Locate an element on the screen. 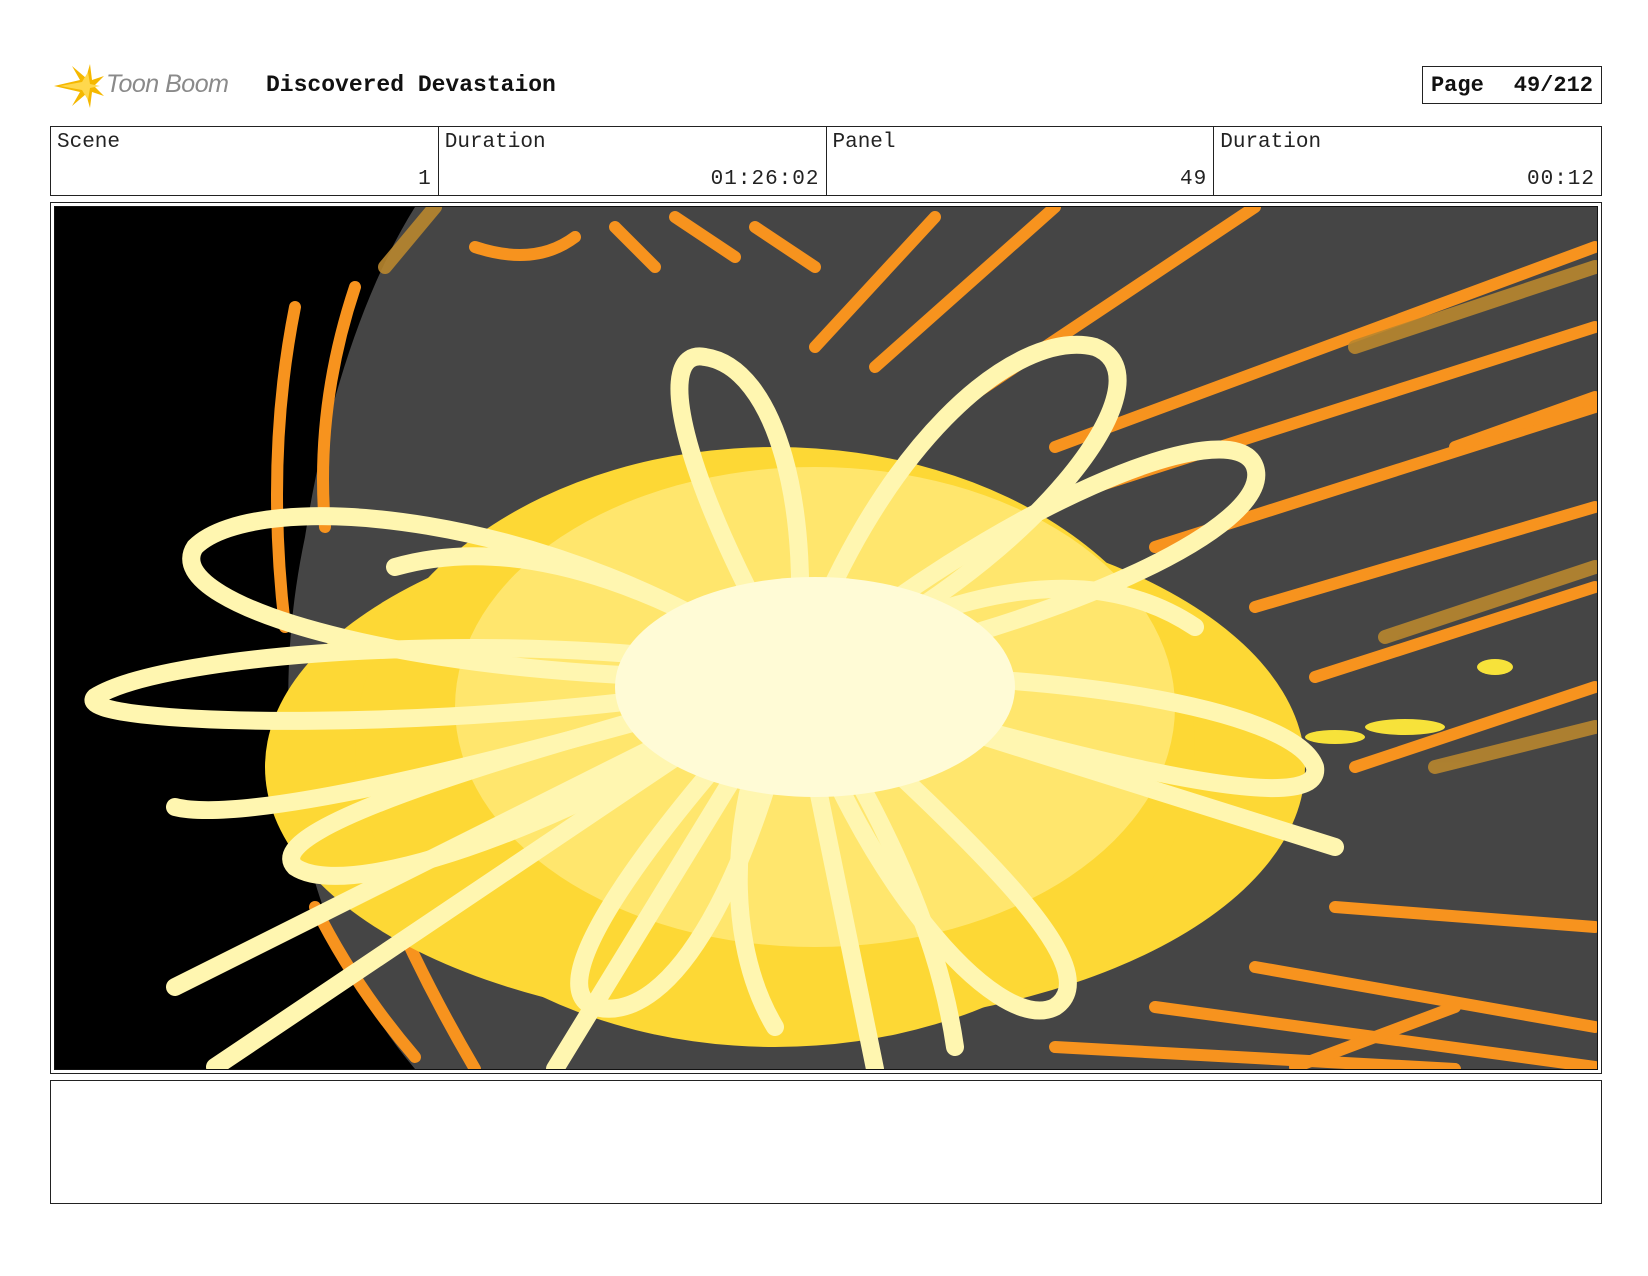  page-indicator: Page 49/212 is located at coordinates (1511, 85).